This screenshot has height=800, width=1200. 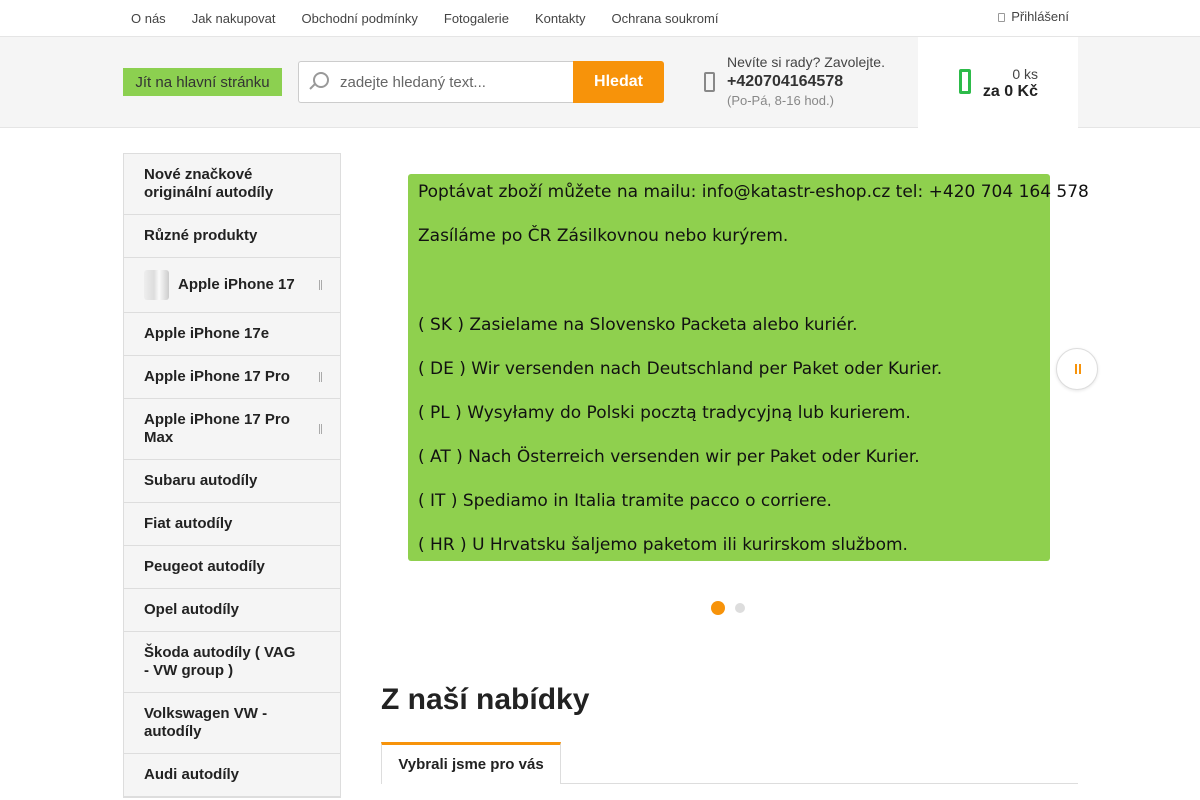 I want to click on sidebar-item: Apple iPhone 17 Pro Max, so click(x=232, y=429).